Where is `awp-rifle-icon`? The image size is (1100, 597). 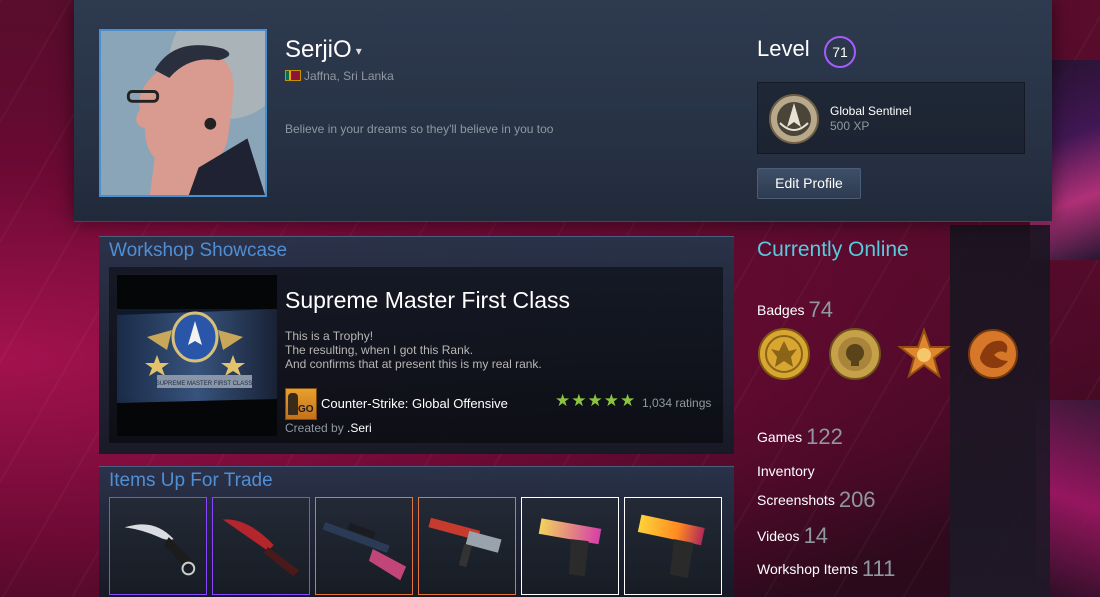 awp-rifle-icon is located at coordinates (364, 551).